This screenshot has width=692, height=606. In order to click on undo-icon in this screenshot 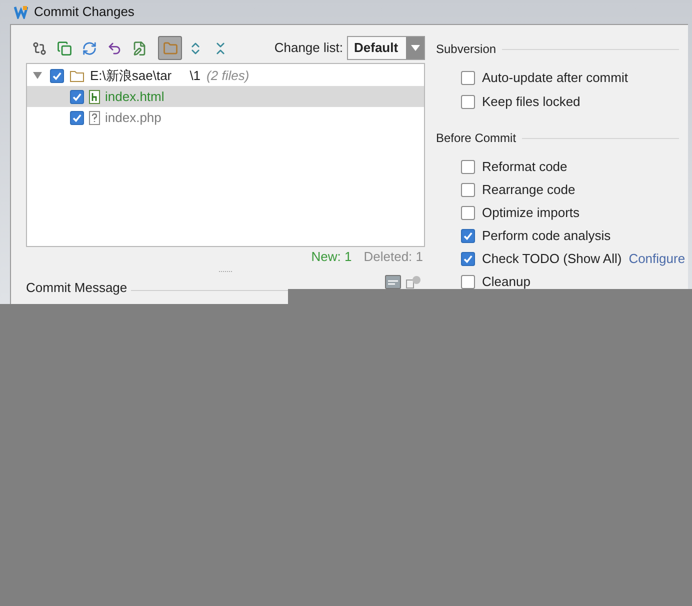, I will do `click(114, 48)`.